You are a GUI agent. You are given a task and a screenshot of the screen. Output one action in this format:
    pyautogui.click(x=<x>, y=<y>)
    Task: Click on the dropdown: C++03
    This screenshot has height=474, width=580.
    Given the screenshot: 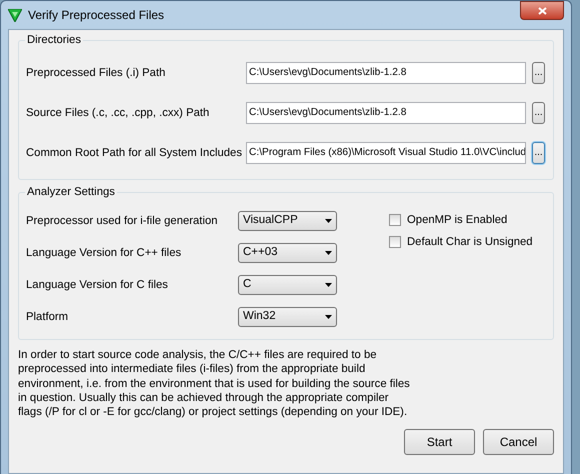 What is the action you would take?
    pyautogui.click(x=287, y=253)
    